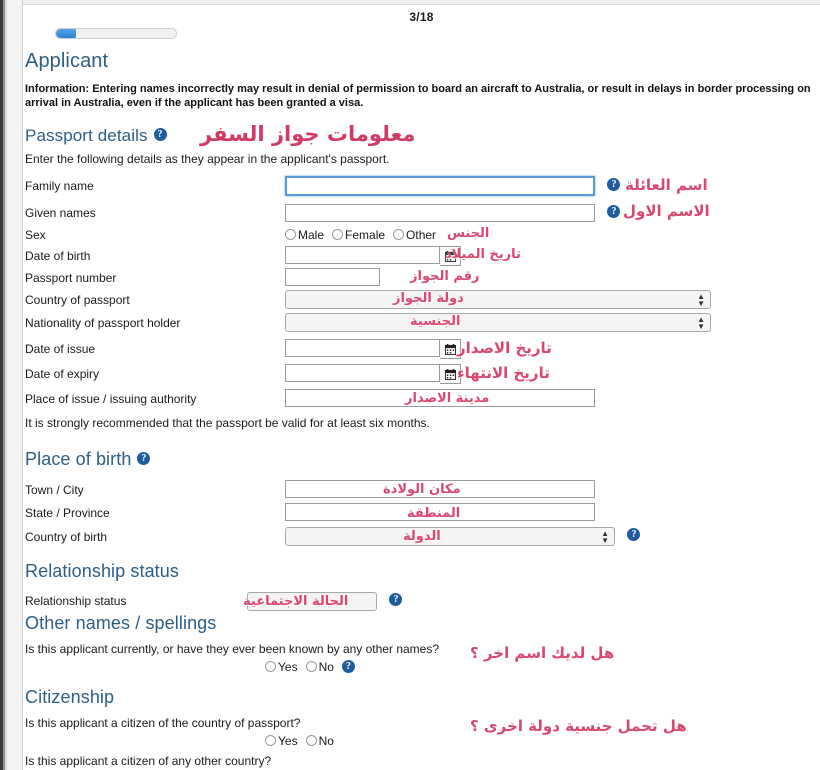 This screenshot has width=820, height=770. Describe the element at coordinates (15, 385) in the screenshot. I see `window-gutter` at that location.